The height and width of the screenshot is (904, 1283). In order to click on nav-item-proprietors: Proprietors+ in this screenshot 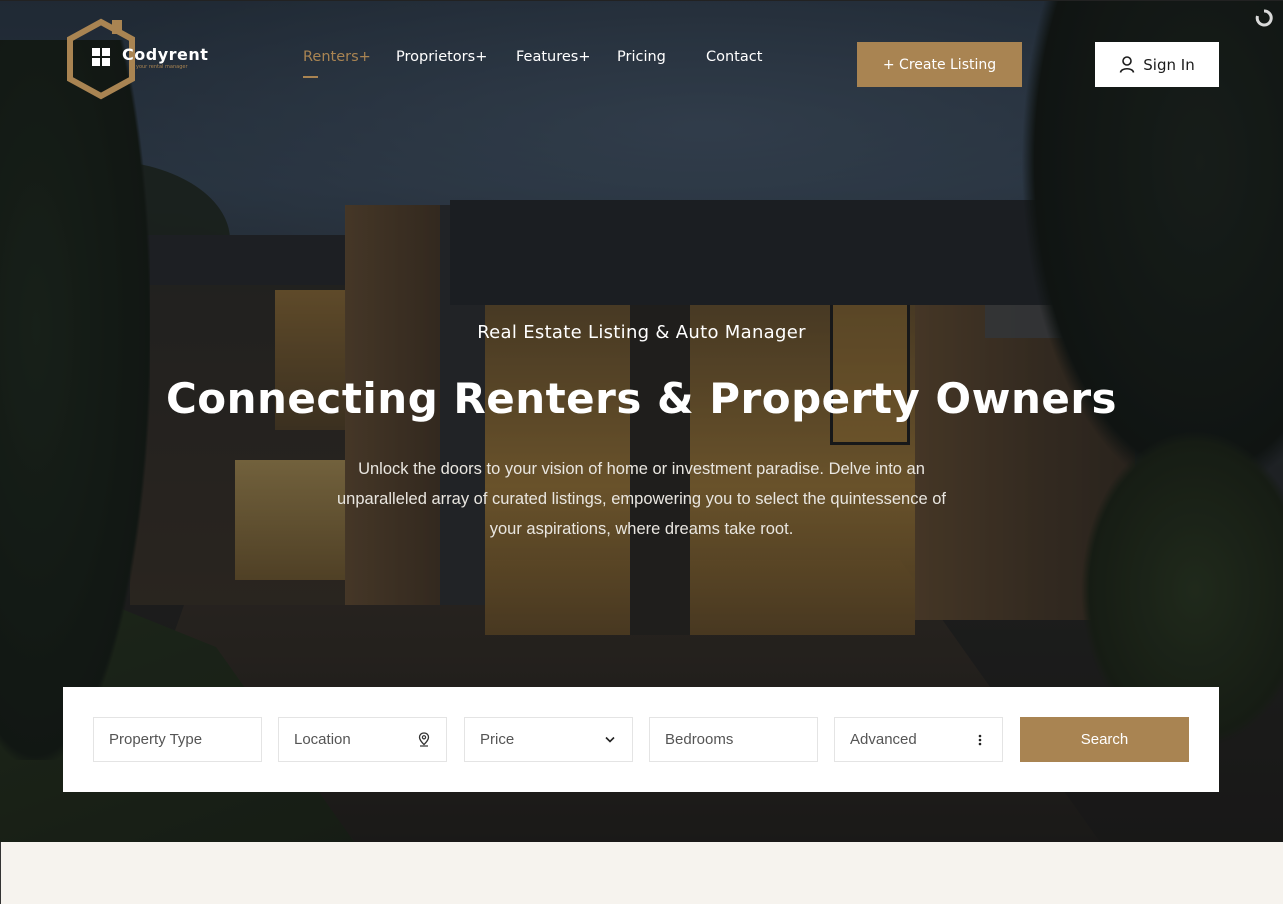, I will do `click(441, 57)`.